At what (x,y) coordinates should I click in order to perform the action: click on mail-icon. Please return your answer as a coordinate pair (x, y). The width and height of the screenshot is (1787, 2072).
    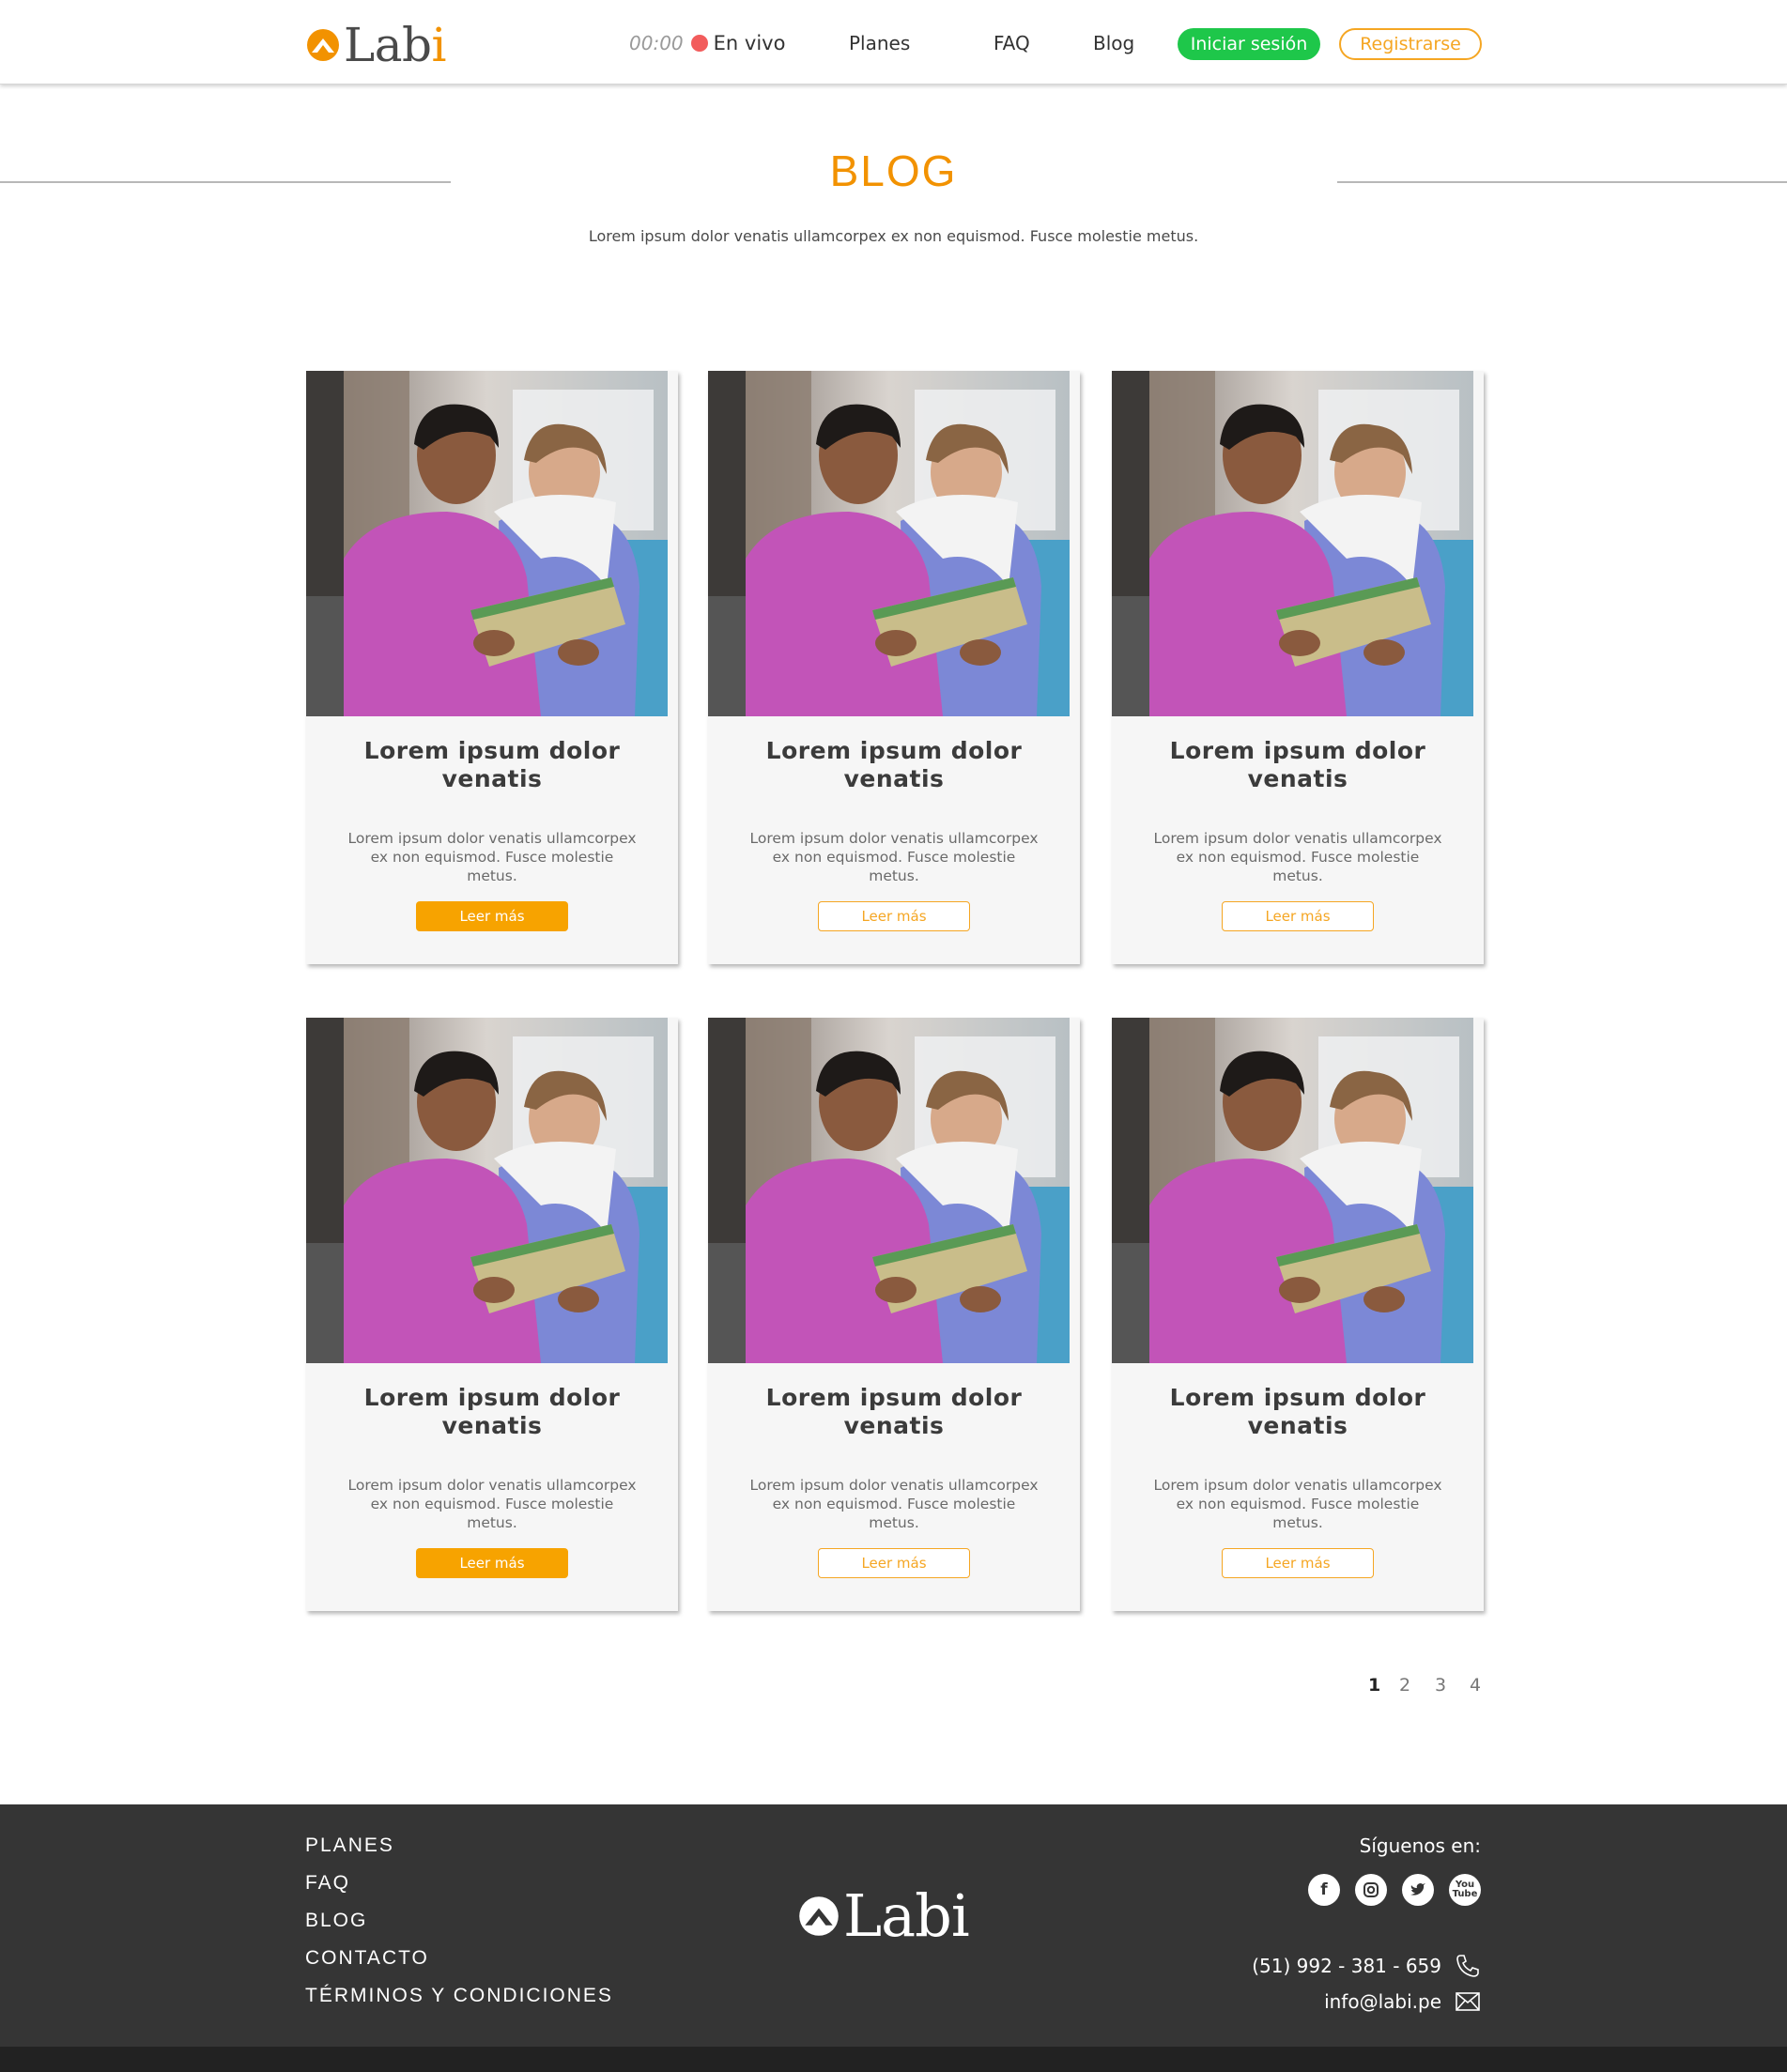
    Looking at the image, I should click on (1468, 2001).